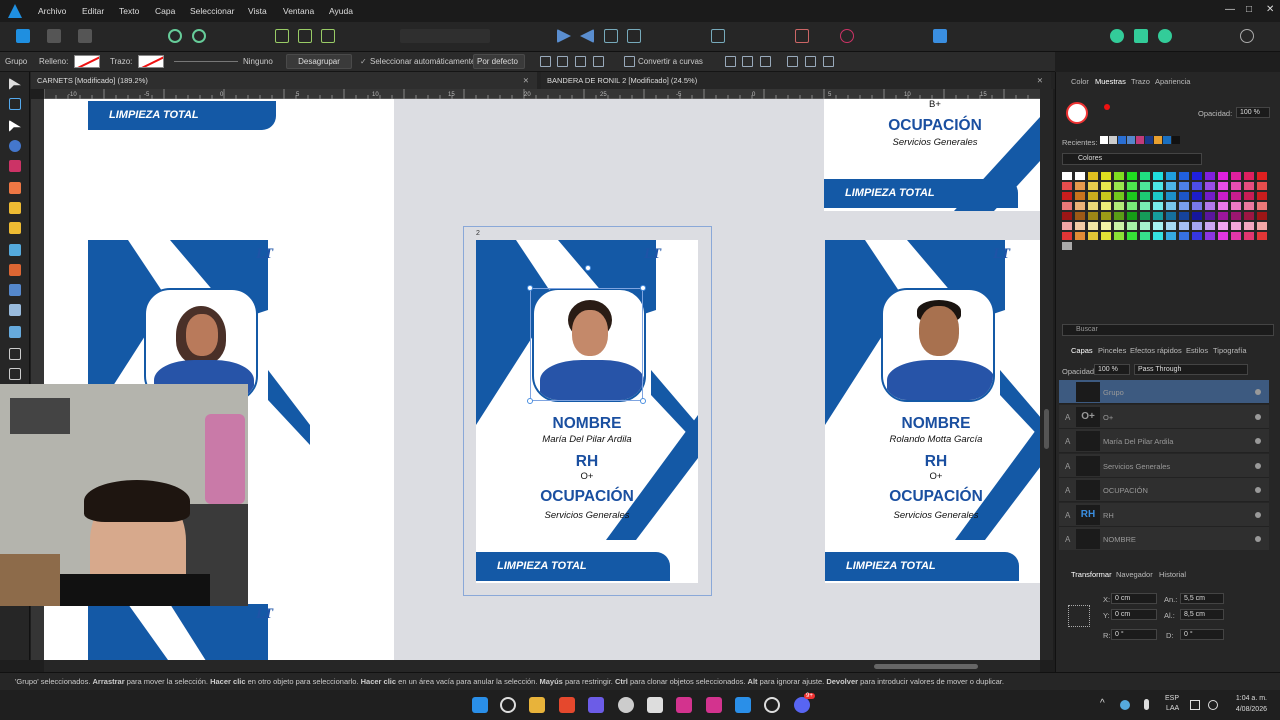  Describe the element at coordinates (1077, 113) in the screenshot. I see `fill-stroke-swatch` at that location.